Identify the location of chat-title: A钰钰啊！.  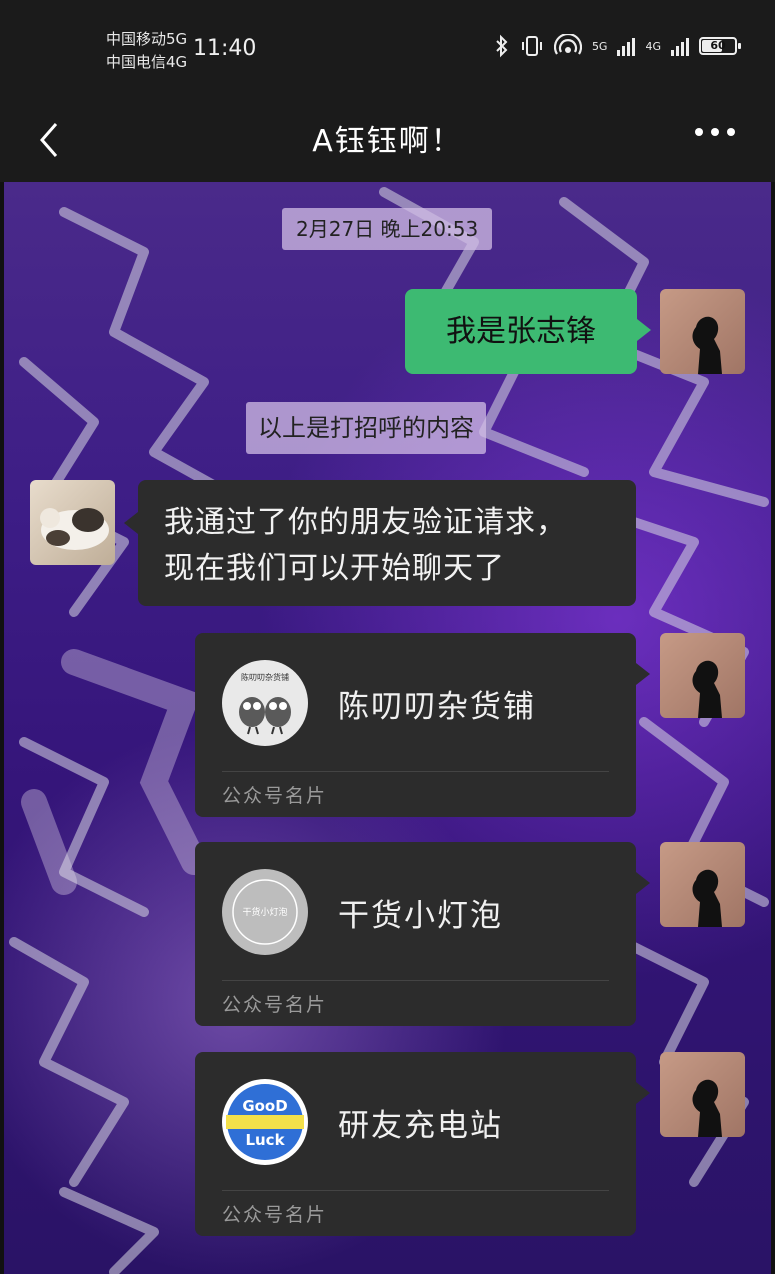
(387, 141).